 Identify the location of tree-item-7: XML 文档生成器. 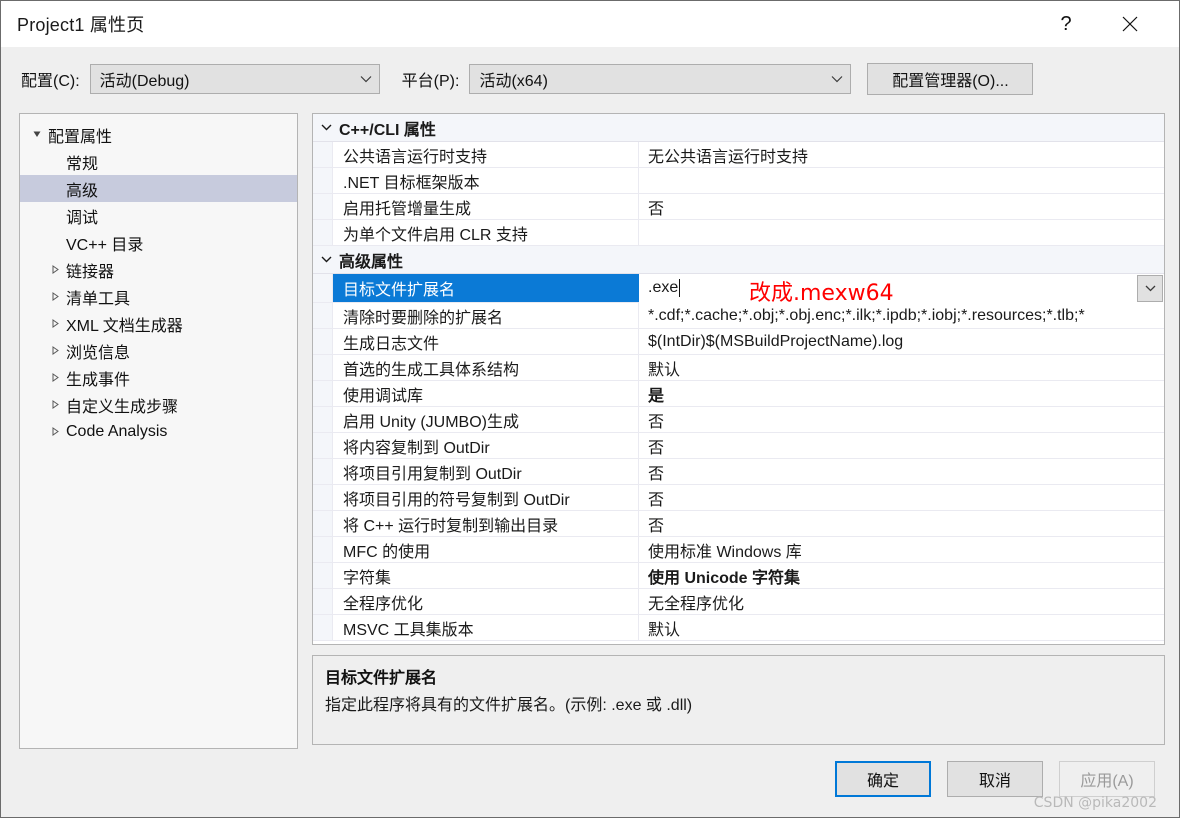
(158, 323).